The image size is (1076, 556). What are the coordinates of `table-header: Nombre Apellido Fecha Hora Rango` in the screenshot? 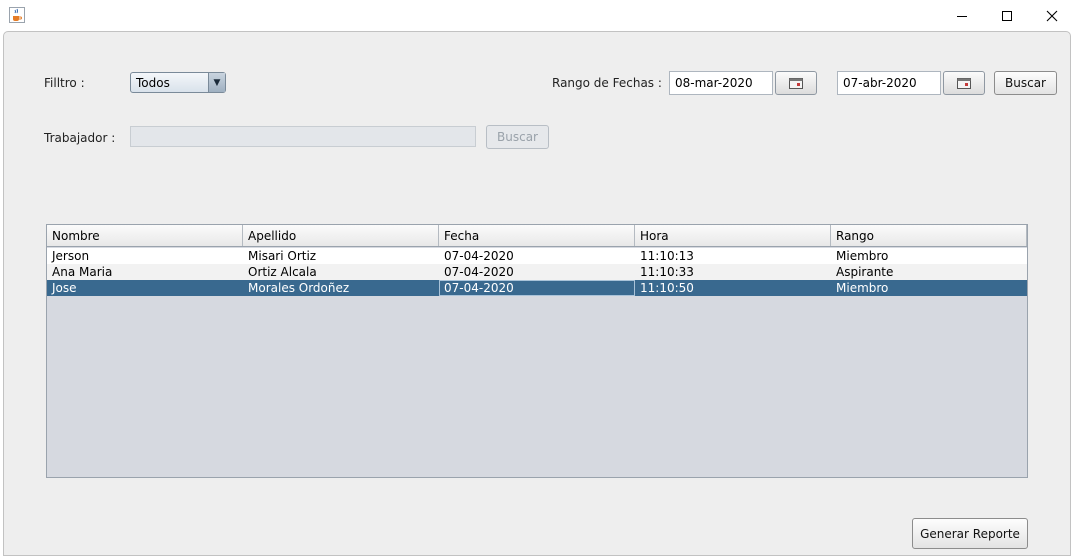 It's located at (537, 236).